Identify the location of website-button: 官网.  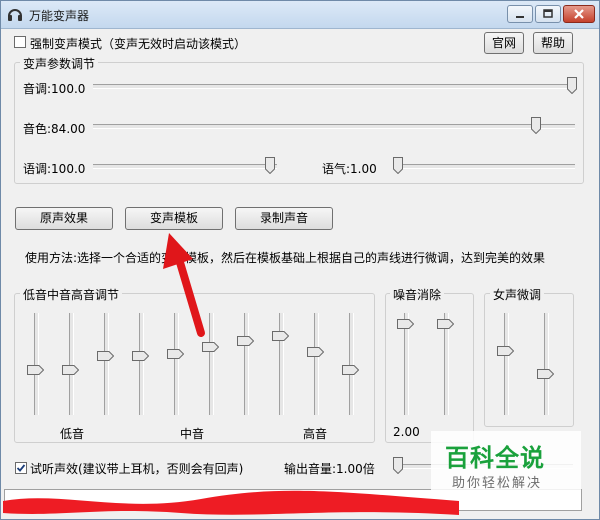
(504, 43).